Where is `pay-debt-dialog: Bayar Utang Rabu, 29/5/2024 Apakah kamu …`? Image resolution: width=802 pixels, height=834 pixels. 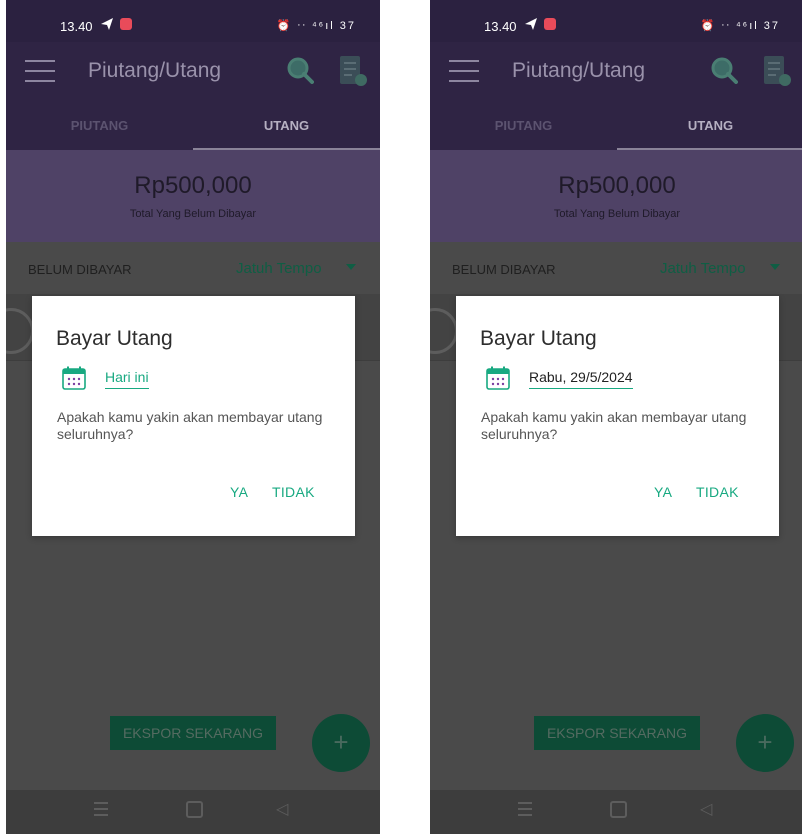 pay-debt-dialog: Bayar Utang Rabu, 29/5/2024 Apakah kamu … is located at coordinates (617, 416).